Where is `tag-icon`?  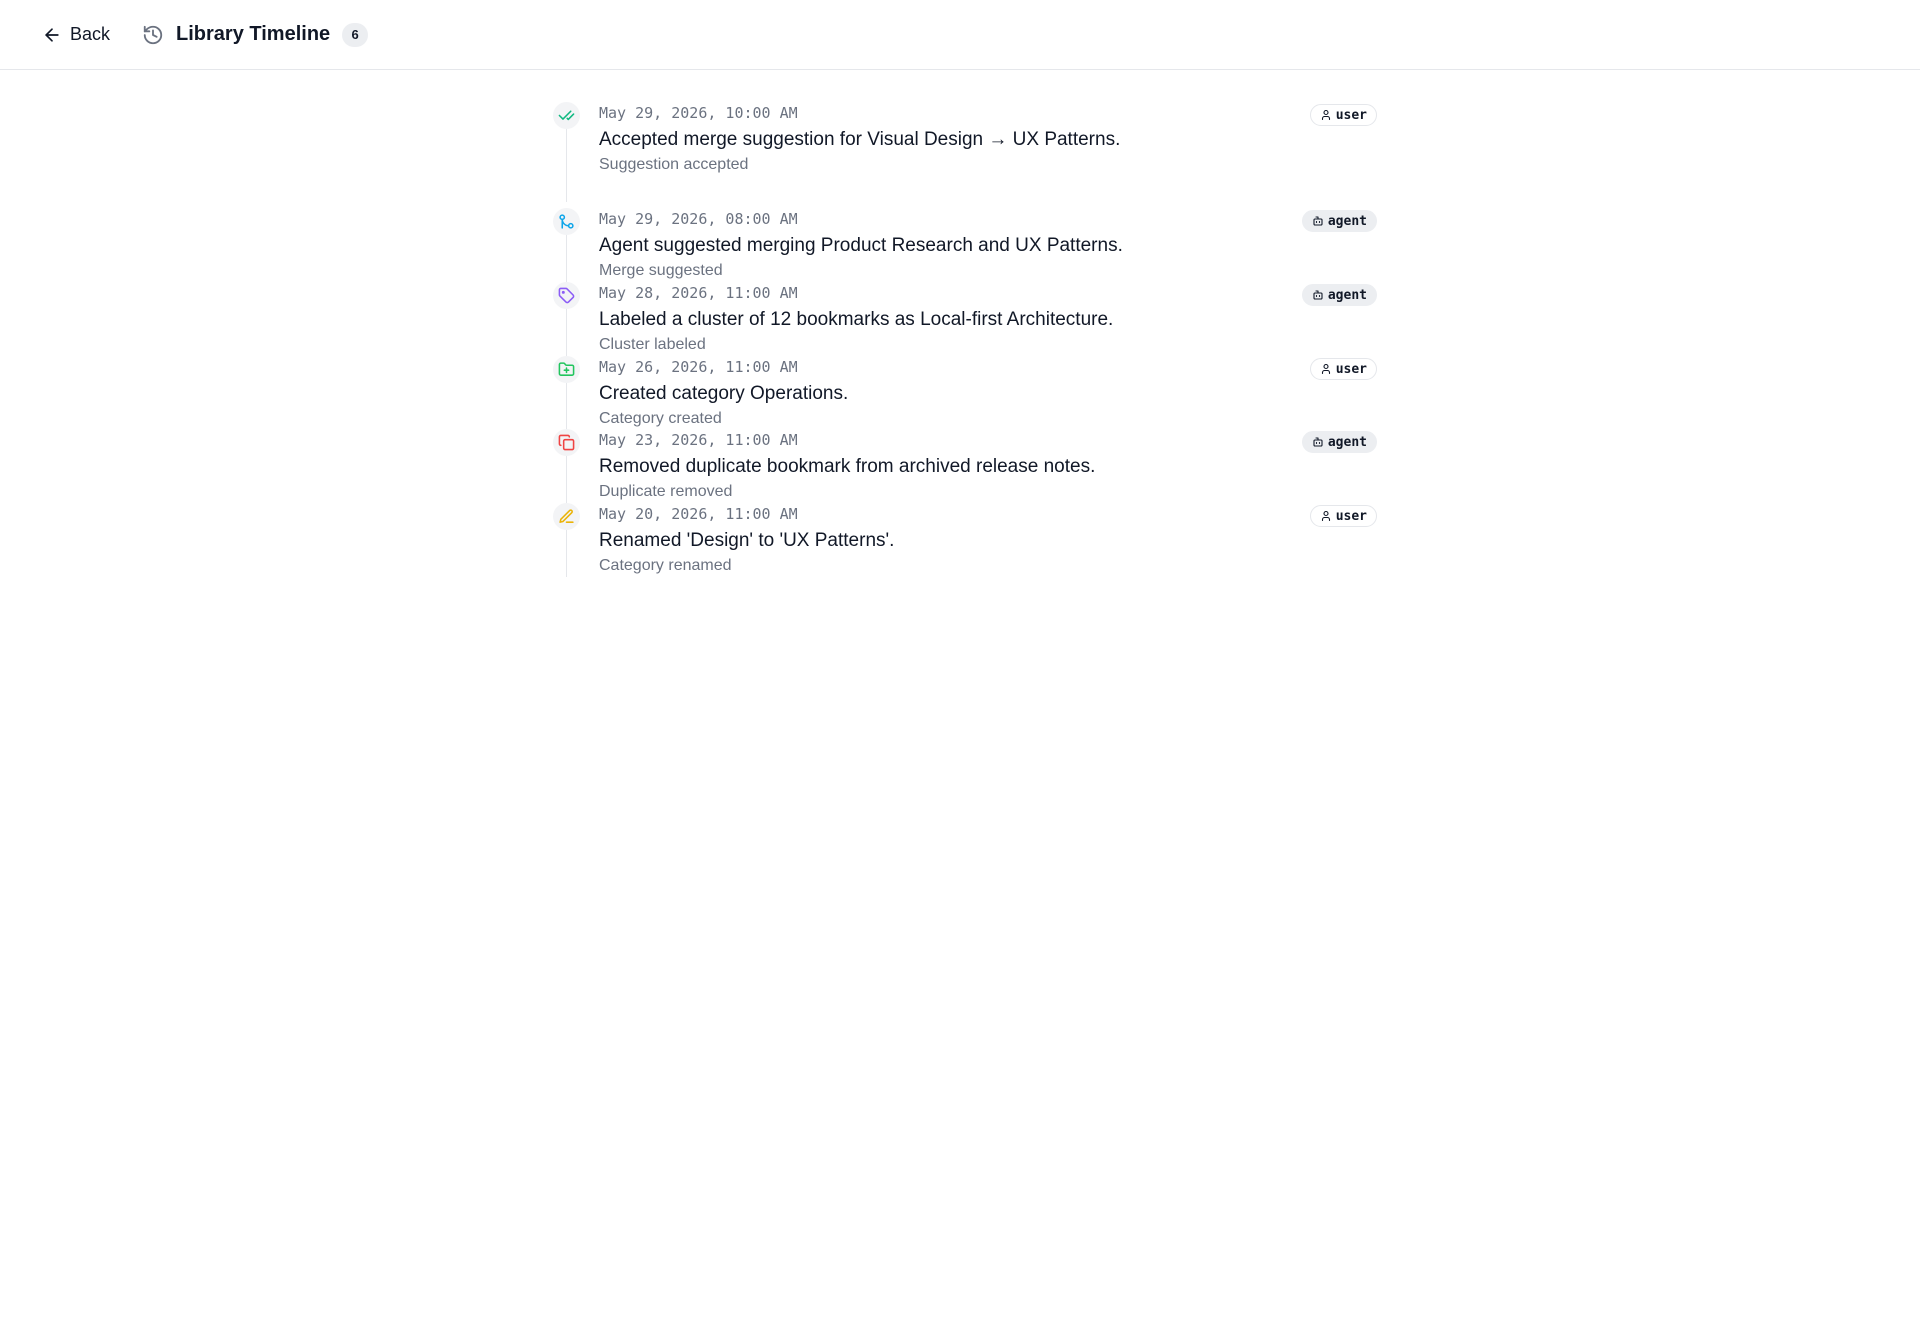
tag-icon is located at coordinates (566, 295).